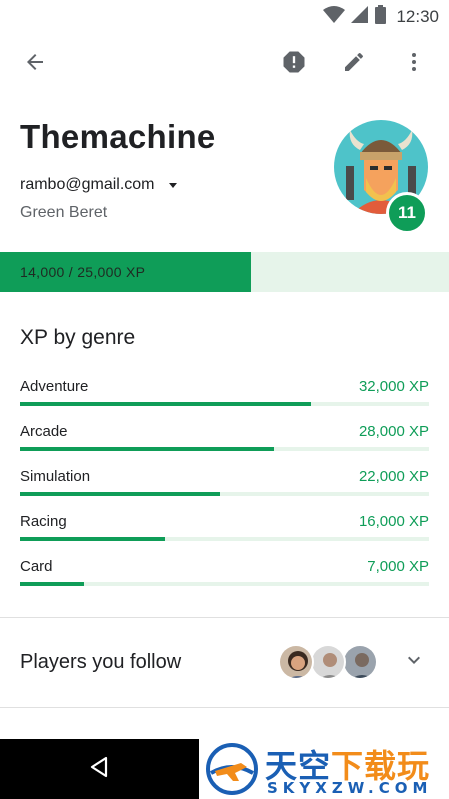  I want to click on genre-row: Card 7,000 XP, so click(224, 580).